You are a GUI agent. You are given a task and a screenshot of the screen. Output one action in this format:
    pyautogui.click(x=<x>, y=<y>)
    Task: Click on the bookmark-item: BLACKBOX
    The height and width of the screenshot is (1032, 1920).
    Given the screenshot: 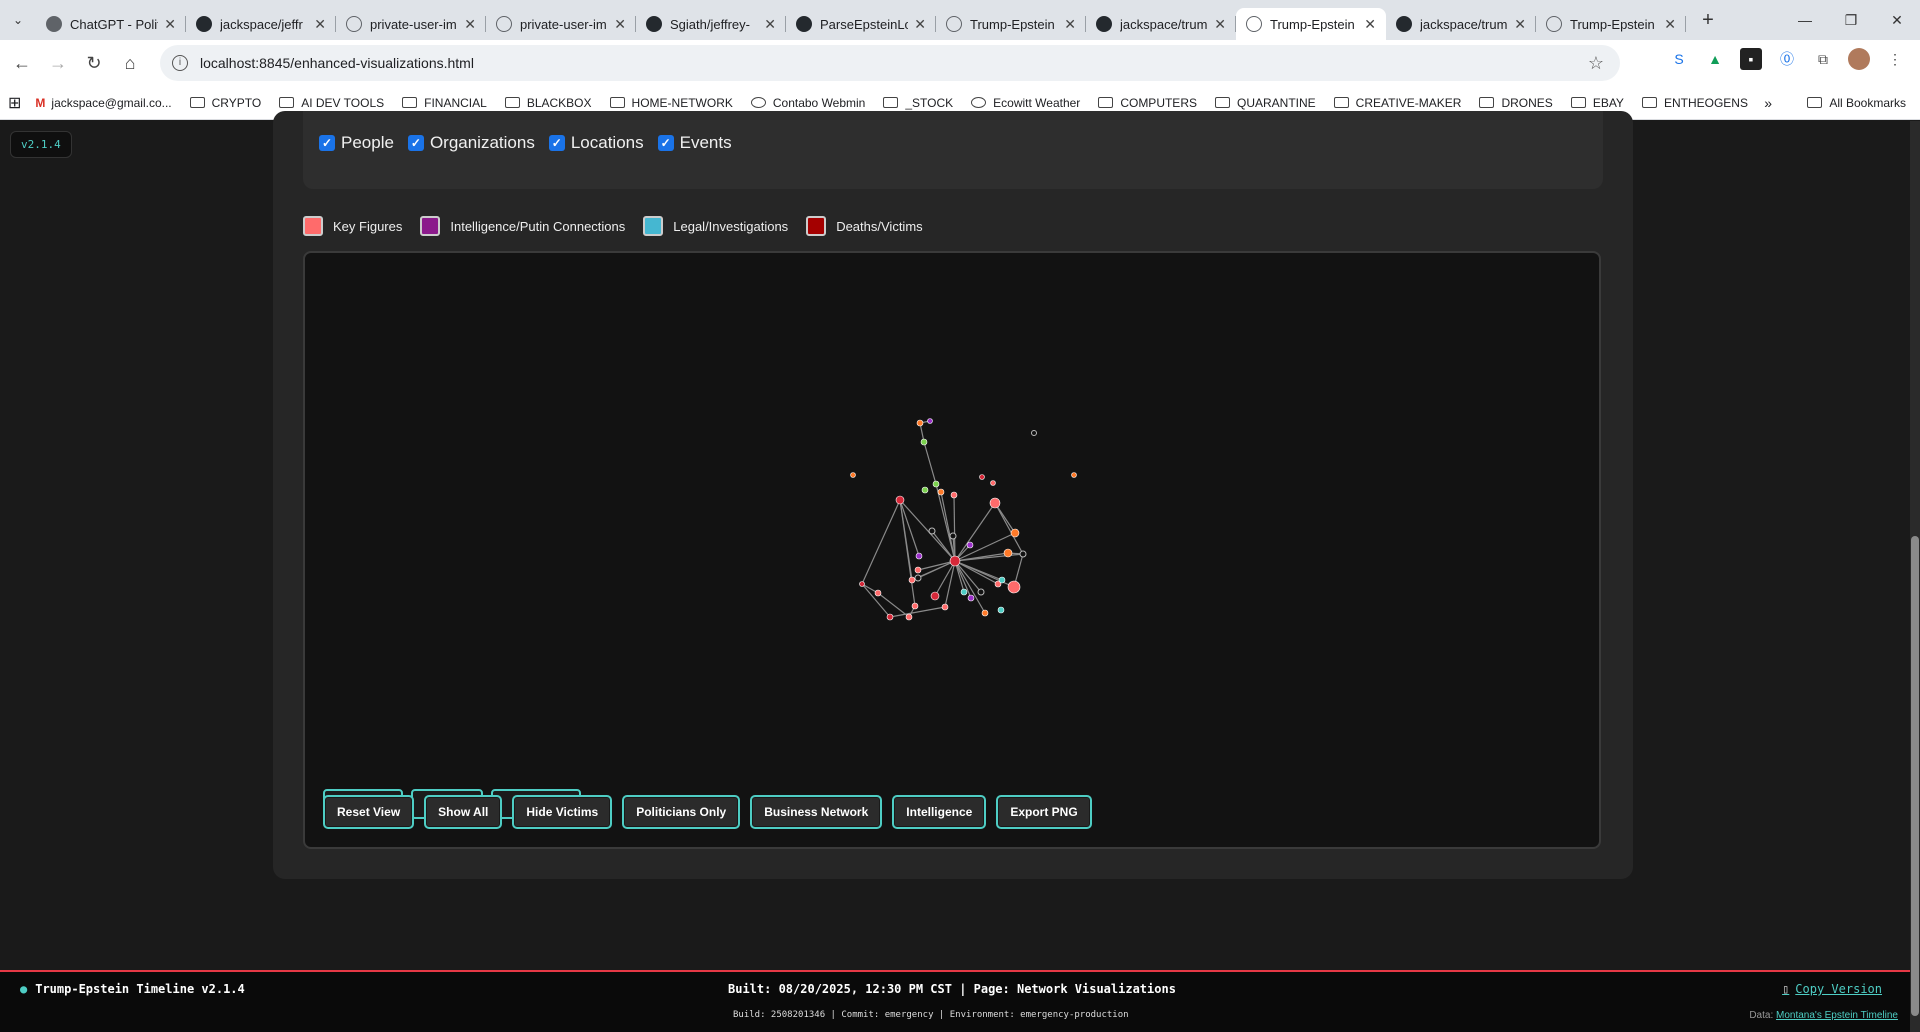 What is the action you would take?
    pyautogui.click(x=548, y=103)
    